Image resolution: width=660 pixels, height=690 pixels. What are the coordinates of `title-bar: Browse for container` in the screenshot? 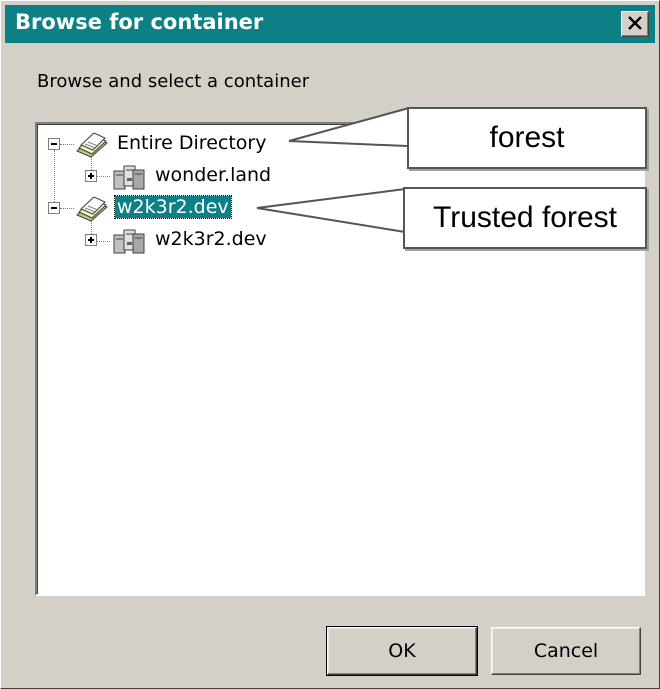 It's located at (330, 24).